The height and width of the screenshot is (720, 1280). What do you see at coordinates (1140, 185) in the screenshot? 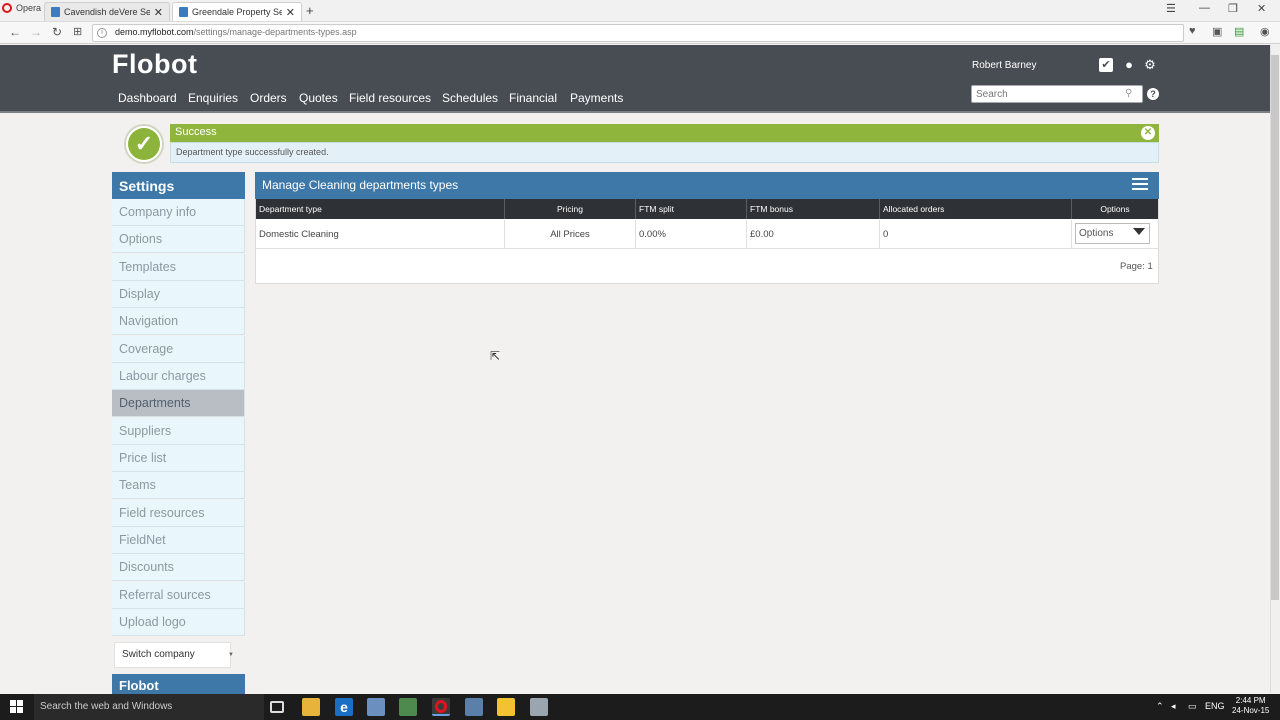
I see `hamburger-menu-icon` at bounding box center [1140, 185].